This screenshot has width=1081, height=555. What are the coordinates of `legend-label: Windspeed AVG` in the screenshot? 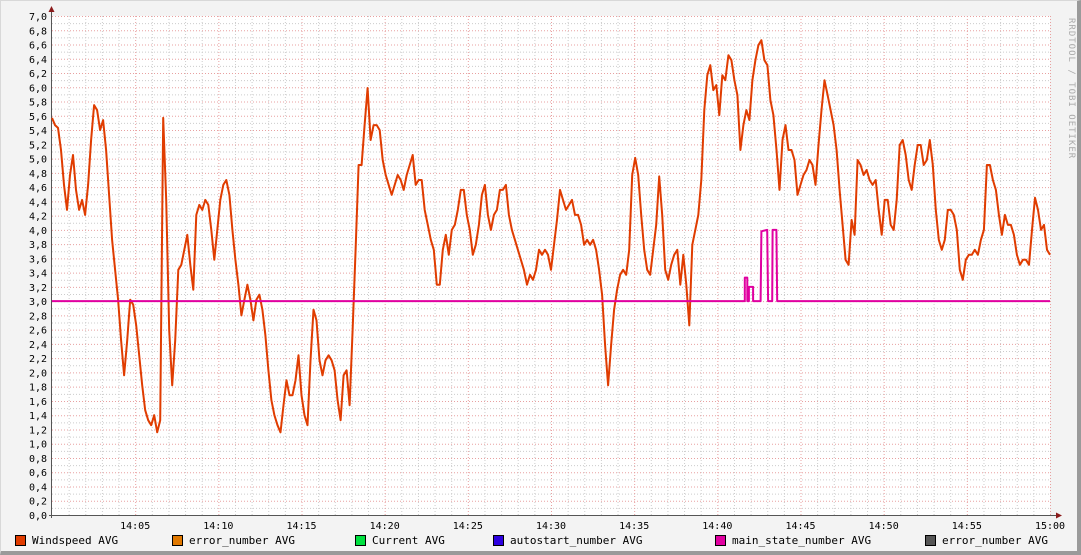 It's located at (75, 540).